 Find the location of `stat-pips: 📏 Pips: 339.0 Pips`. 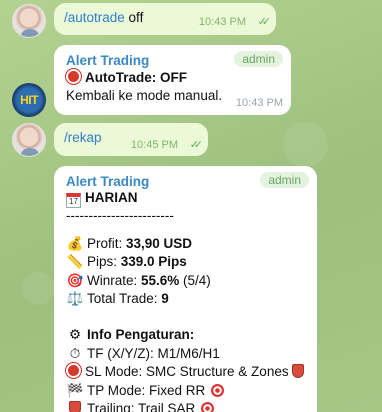

stat-pips: 📏 Pips: 339.0 Pips is located at coordinates (185, 262).